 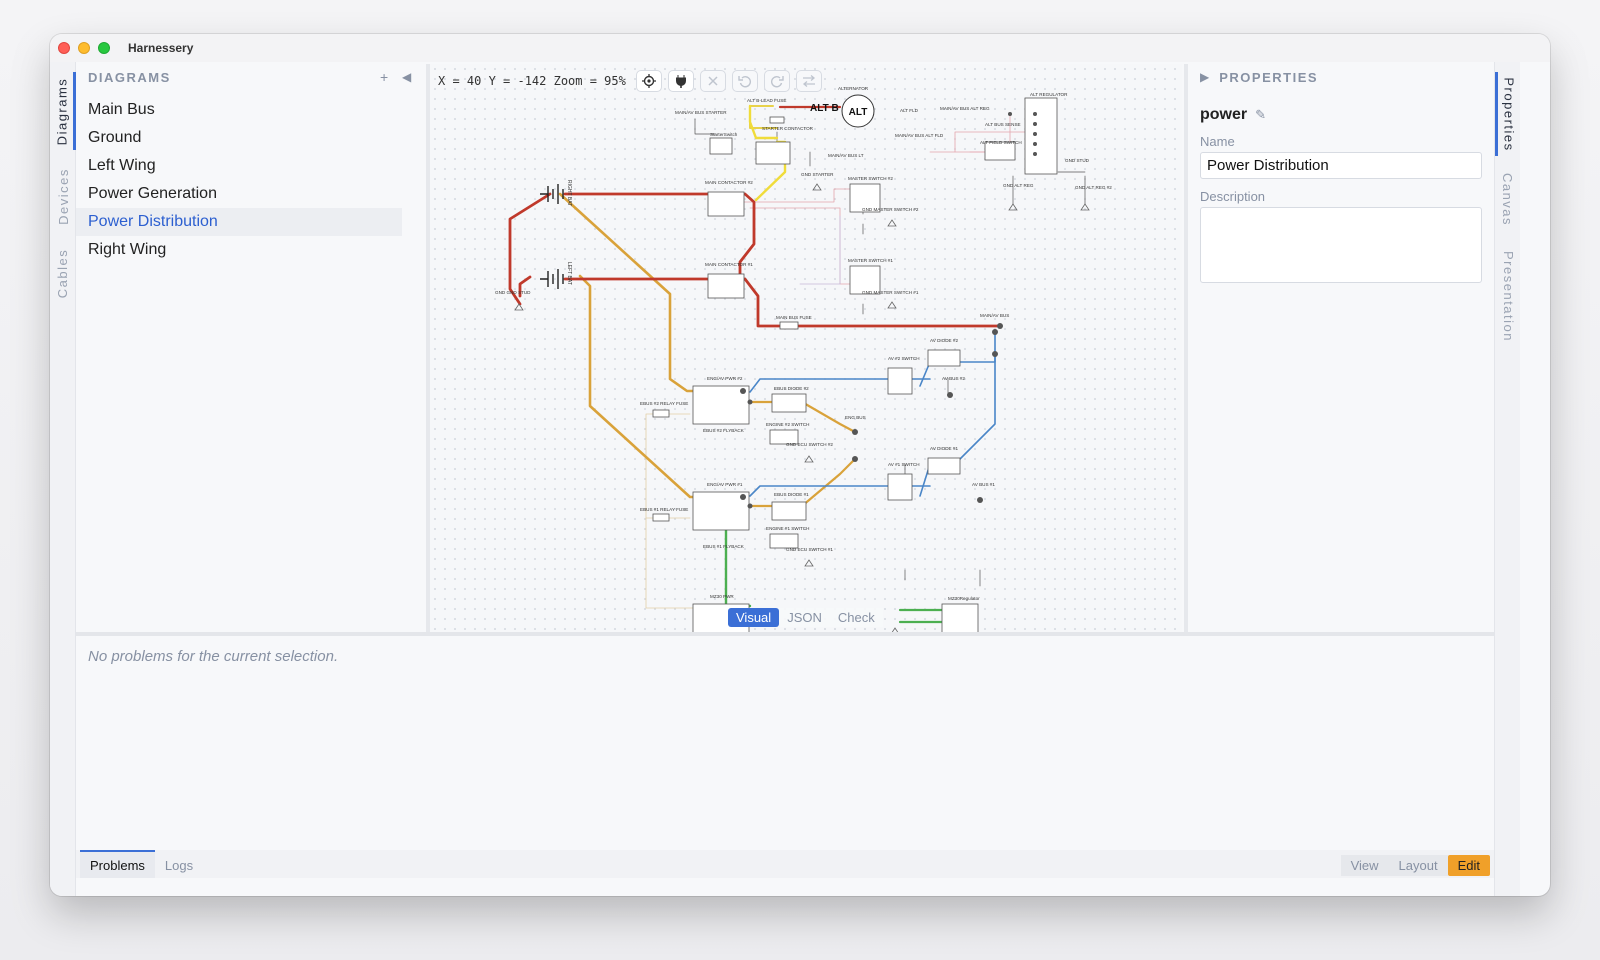 I want to click on svg-text: GND STUD, so click(x=1077, y=160).